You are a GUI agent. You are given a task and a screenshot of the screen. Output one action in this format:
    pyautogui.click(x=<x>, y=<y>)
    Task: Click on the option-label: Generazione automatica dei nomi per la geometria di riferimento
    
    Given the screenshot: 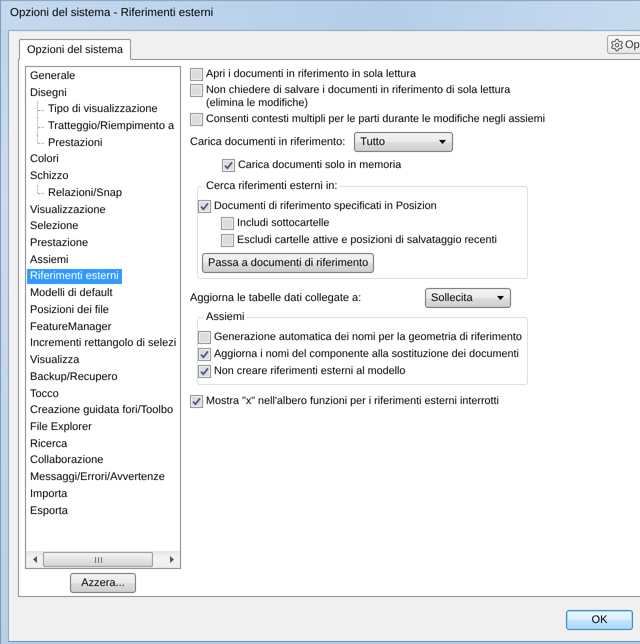 What is the action you would take?
    pyautogui.click(x=368, y=337)
    